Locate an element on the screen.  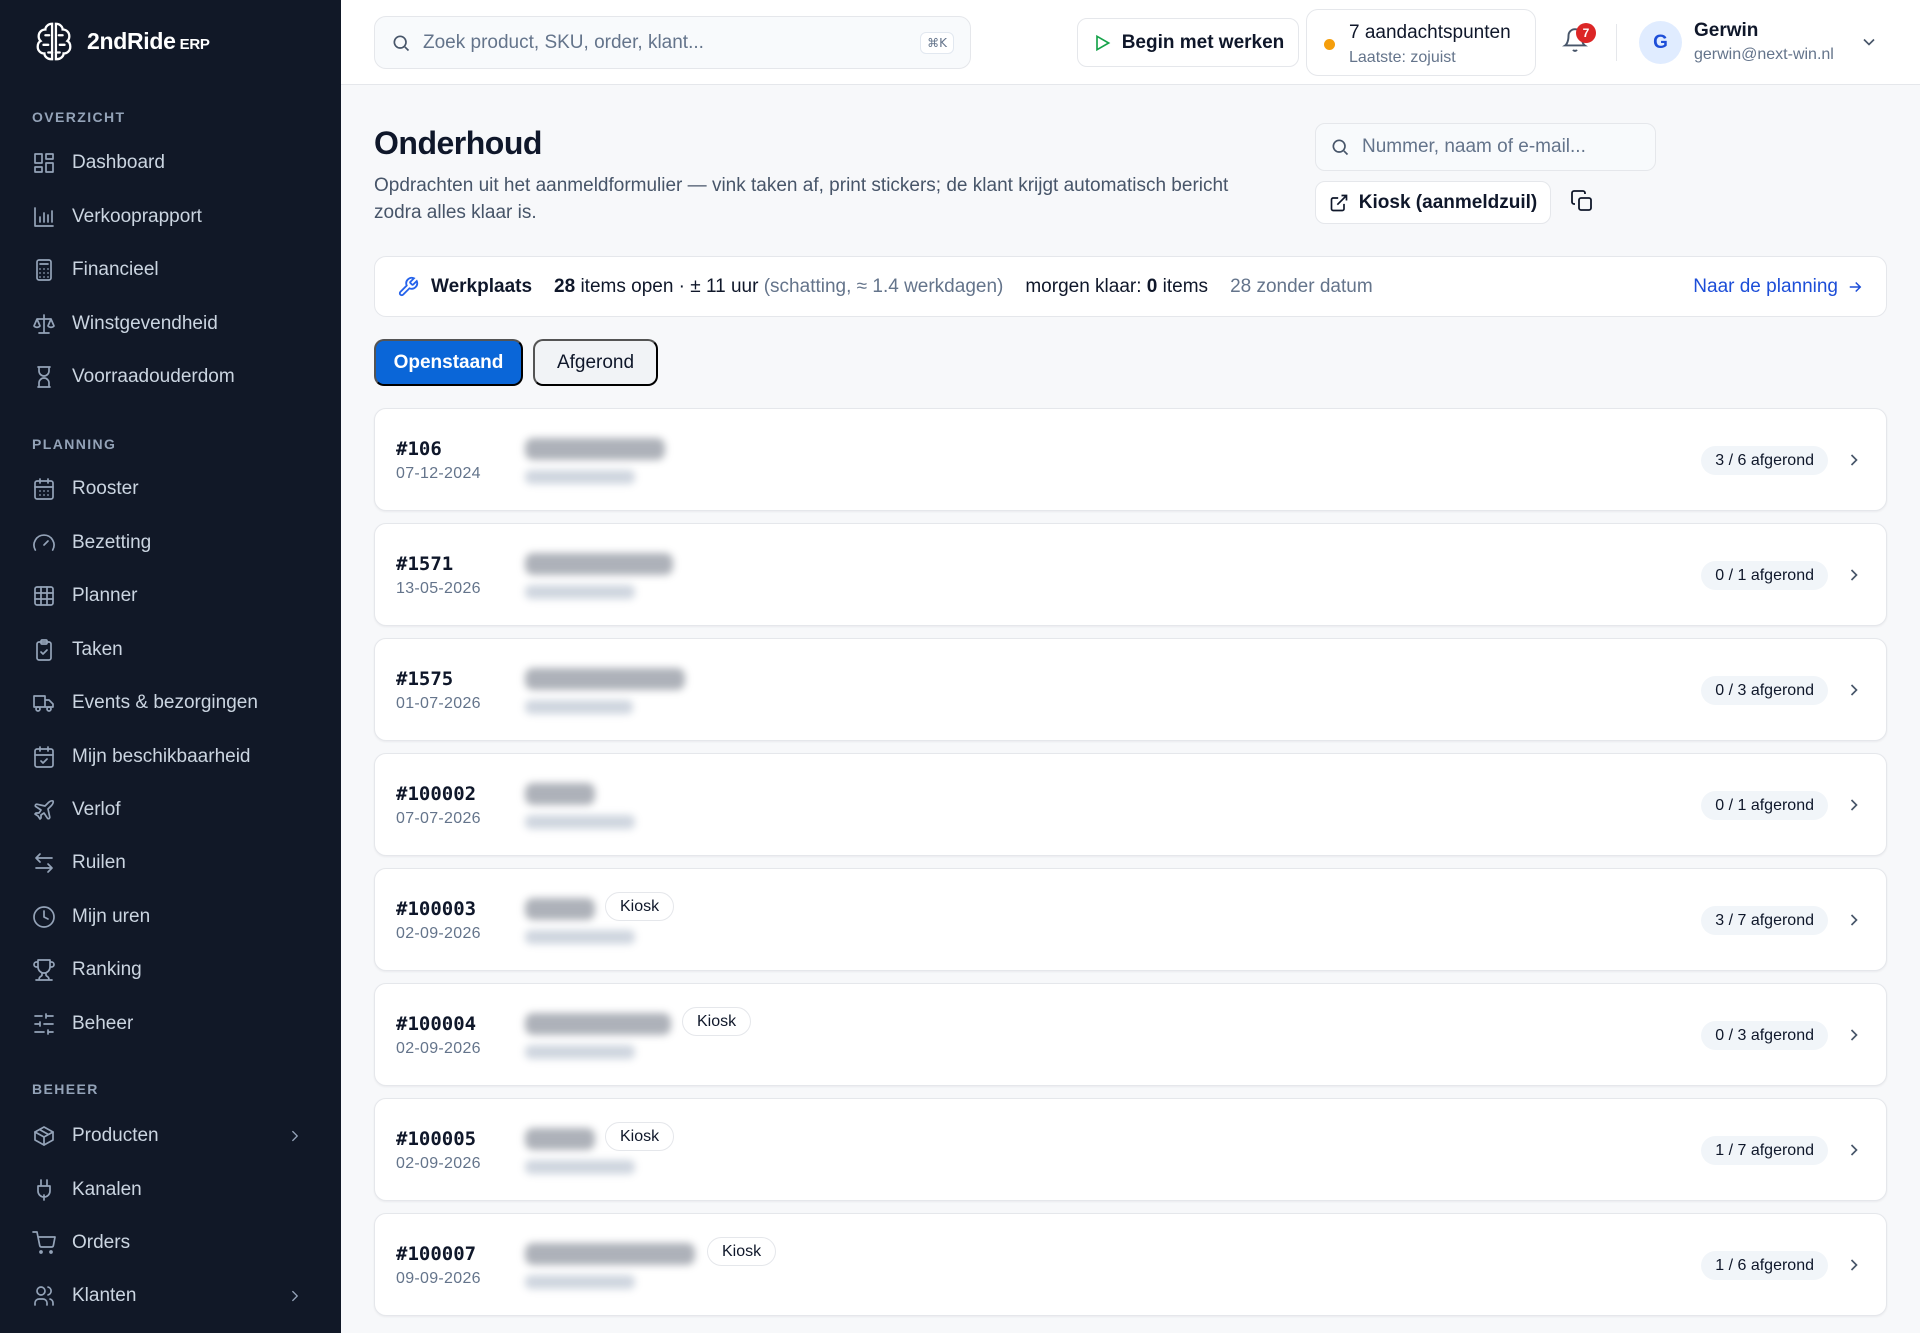
sidebar-item-label: Mijn beschikbaarheid is located at coordinates (161, 756).